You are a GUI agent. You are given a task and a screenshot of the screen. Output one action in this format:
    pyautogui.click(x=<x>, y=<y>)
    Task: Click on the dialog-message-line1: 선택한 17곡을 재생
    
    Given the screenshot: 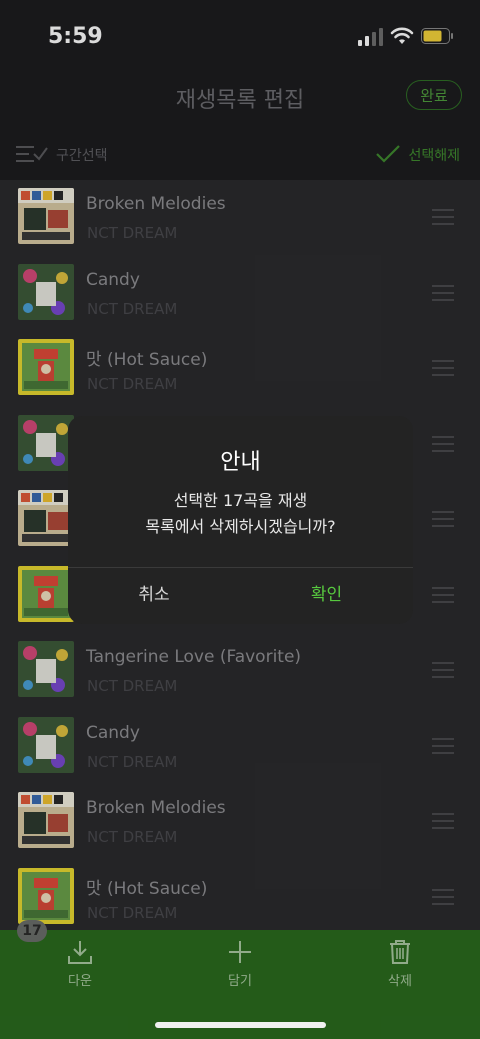 What is the action you would take?
    pyautogui.click(x=240, y=500)
    